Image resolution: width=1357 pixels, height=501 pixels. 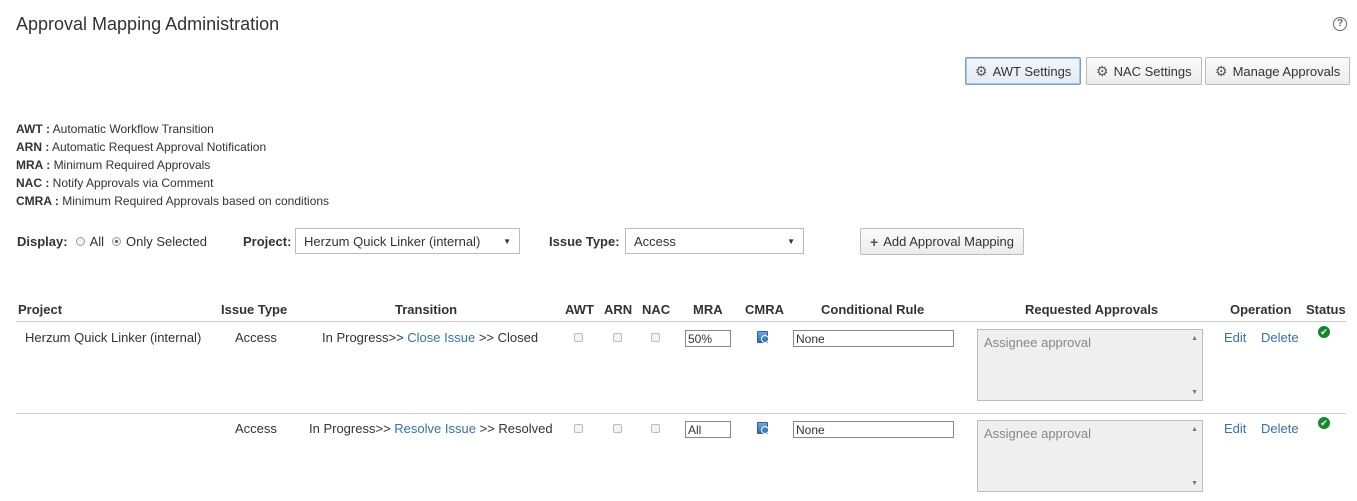 I want to click on legend-desc: Minimum Required Approvals, so click(x=132, y=165).